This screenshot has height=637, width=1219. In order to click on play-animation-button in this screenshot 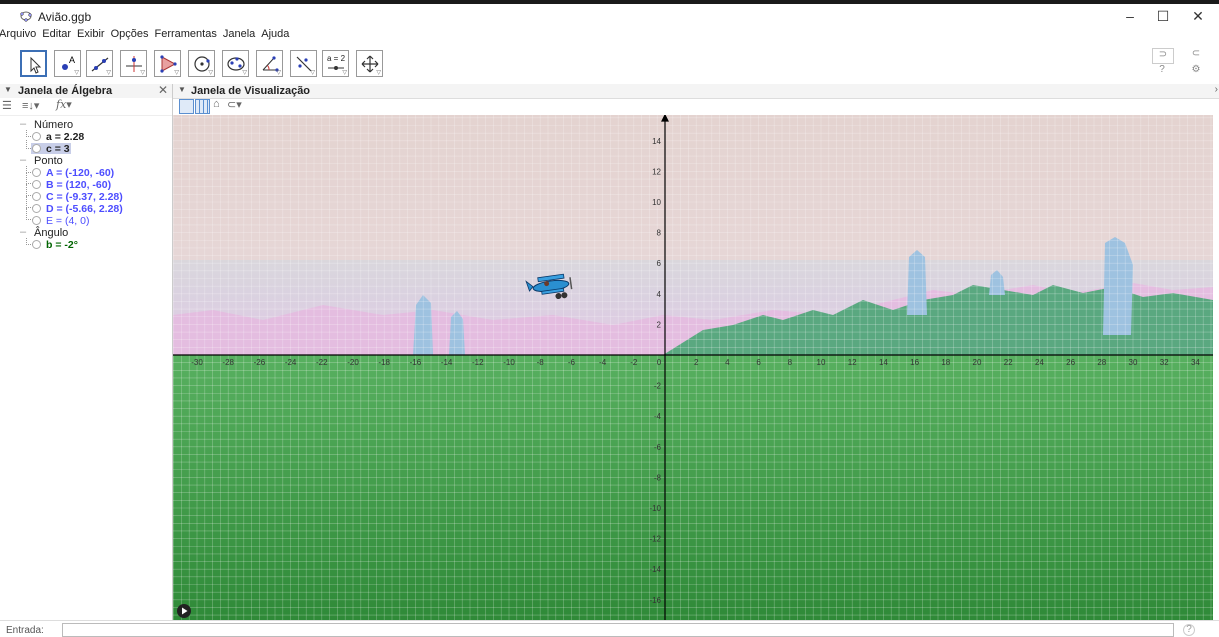, I will do `click(184, 611)`.